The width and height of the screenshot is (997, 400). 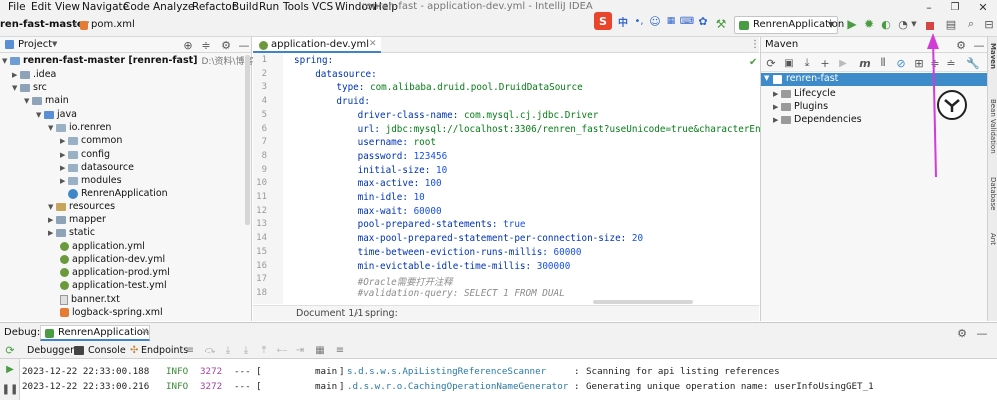 What do you see at coordinates (158, 350) in the screenshot?
I see `tab-endpoints: ✣ Endpoints` at bounding box center [158, 350].